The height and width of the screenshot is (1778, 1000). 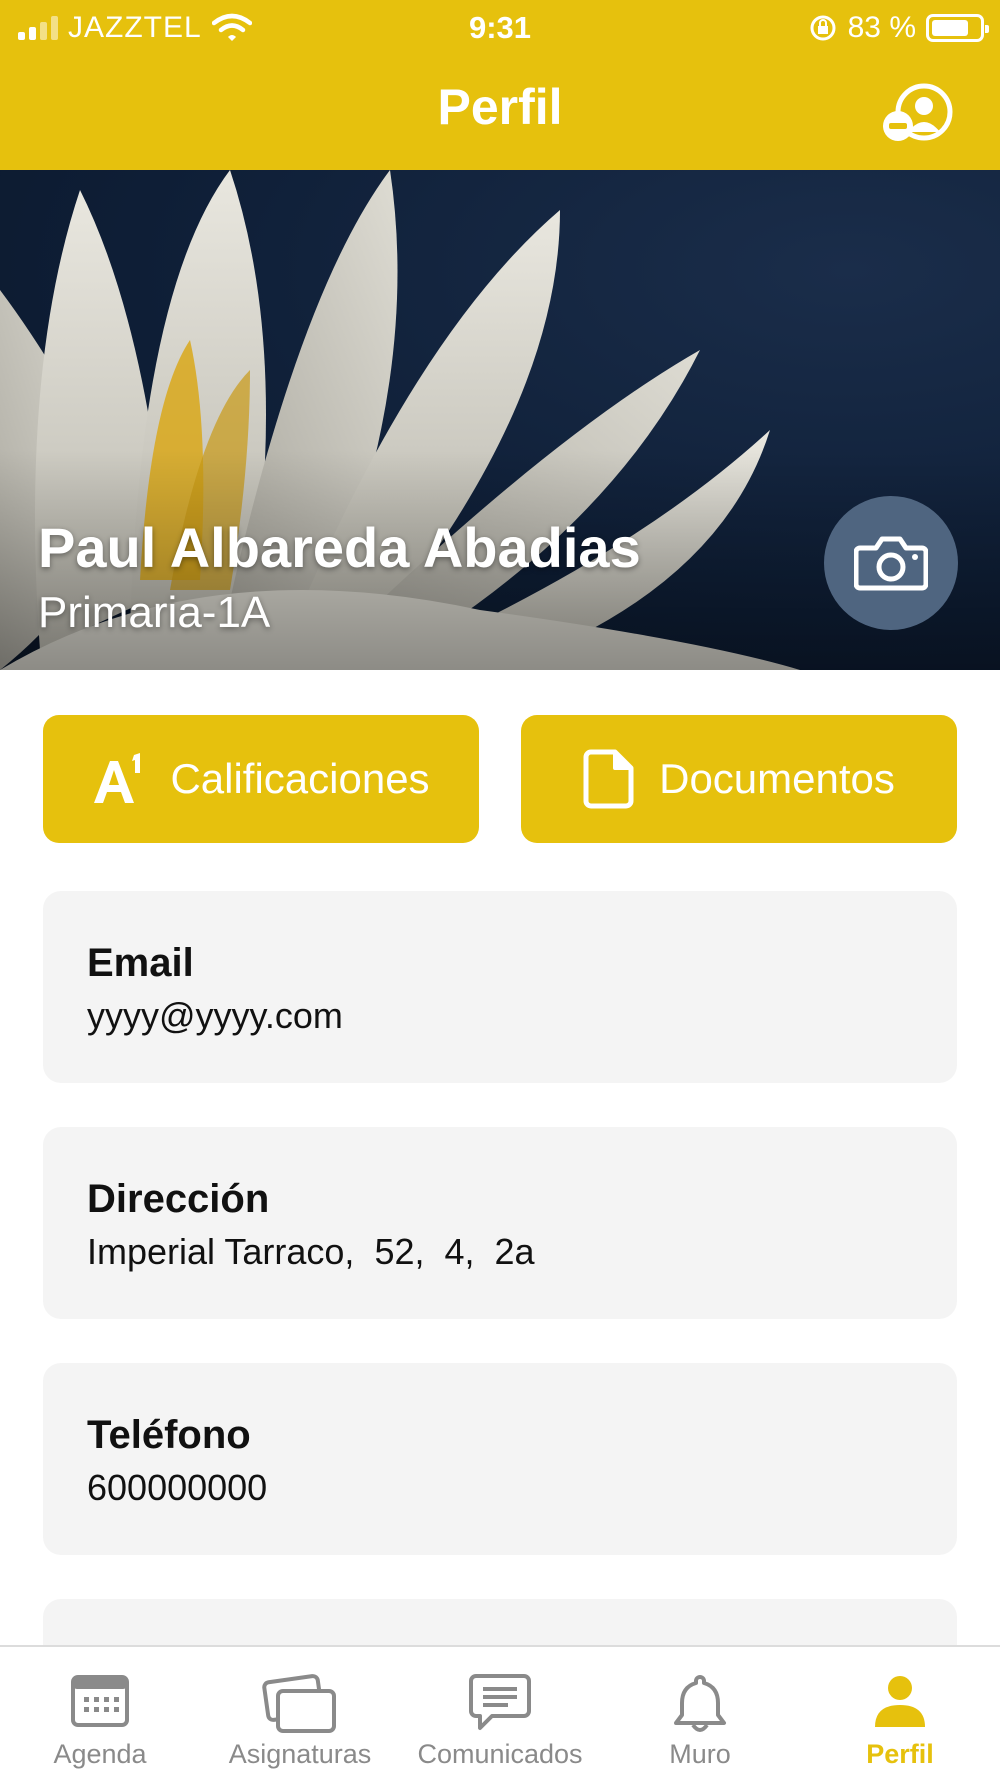 I want to click on tab-subjects: Asignaturas, so click(x=300, y=1712).